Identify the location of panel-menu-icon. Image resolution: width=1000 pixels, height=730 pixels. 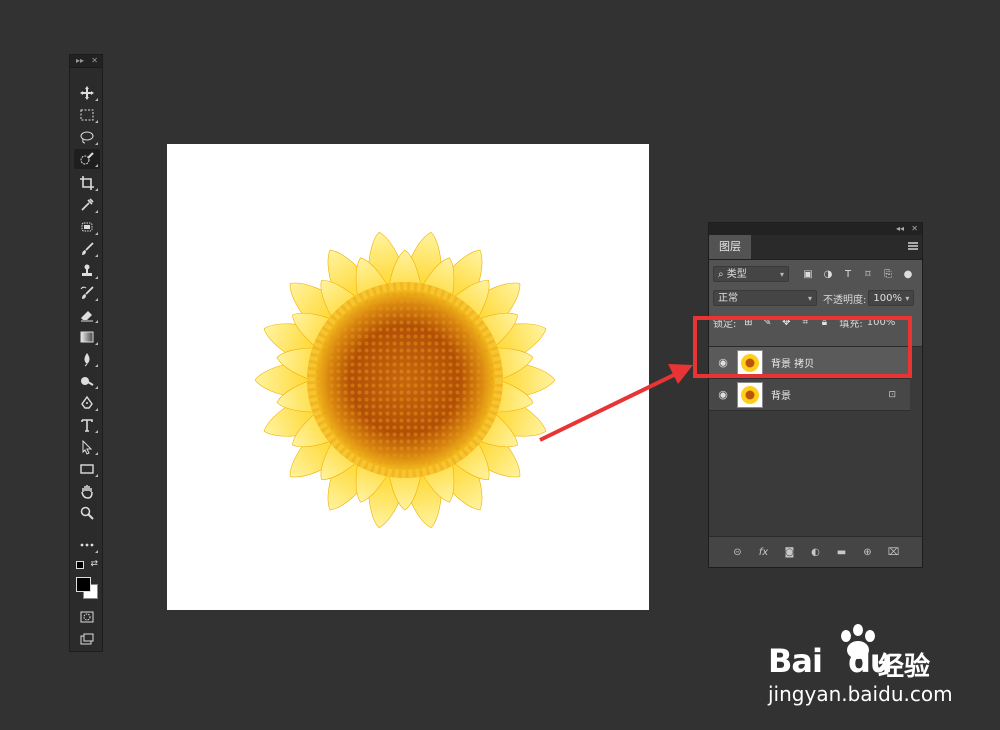
(913, 246).